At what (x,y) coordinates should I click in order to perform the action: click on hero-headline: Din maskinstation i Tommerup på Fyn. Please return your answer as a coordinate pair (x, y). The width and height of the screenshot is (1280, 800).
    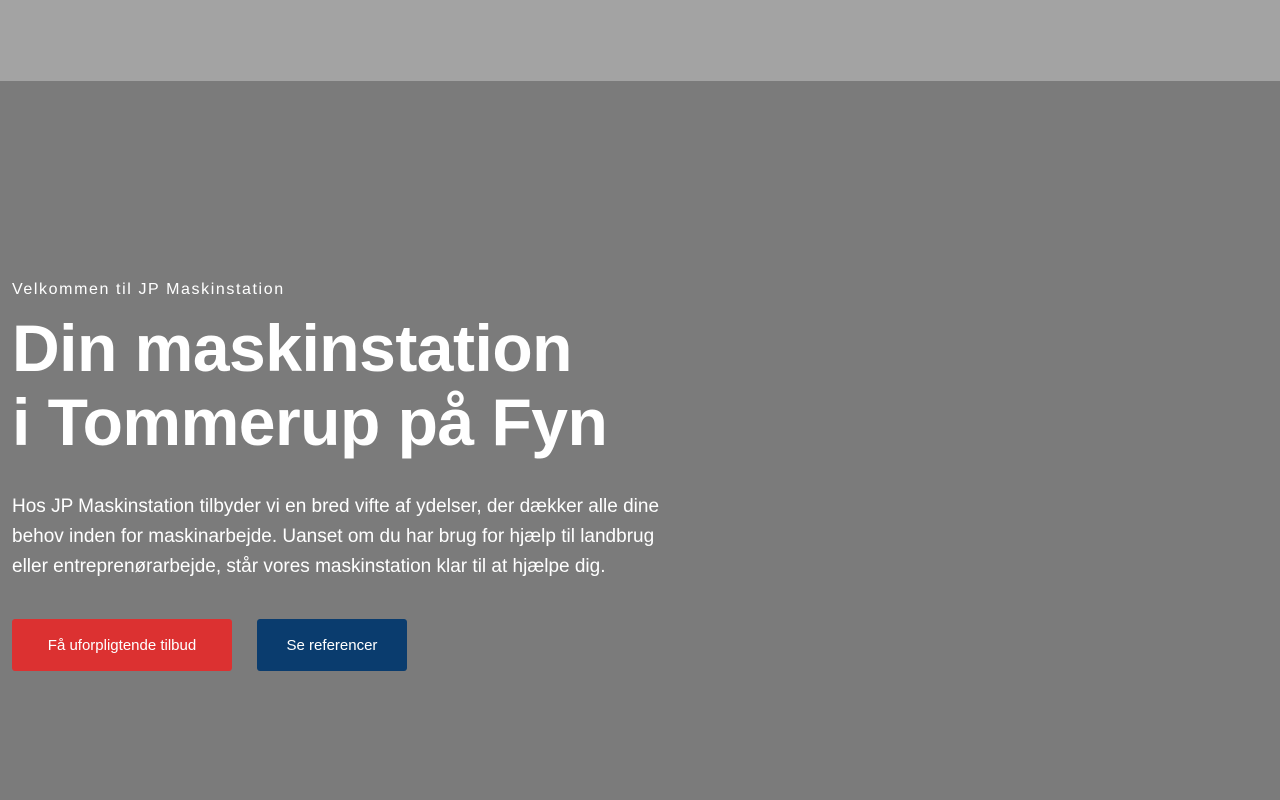
    Looking at the image, I should click on (352, 385).